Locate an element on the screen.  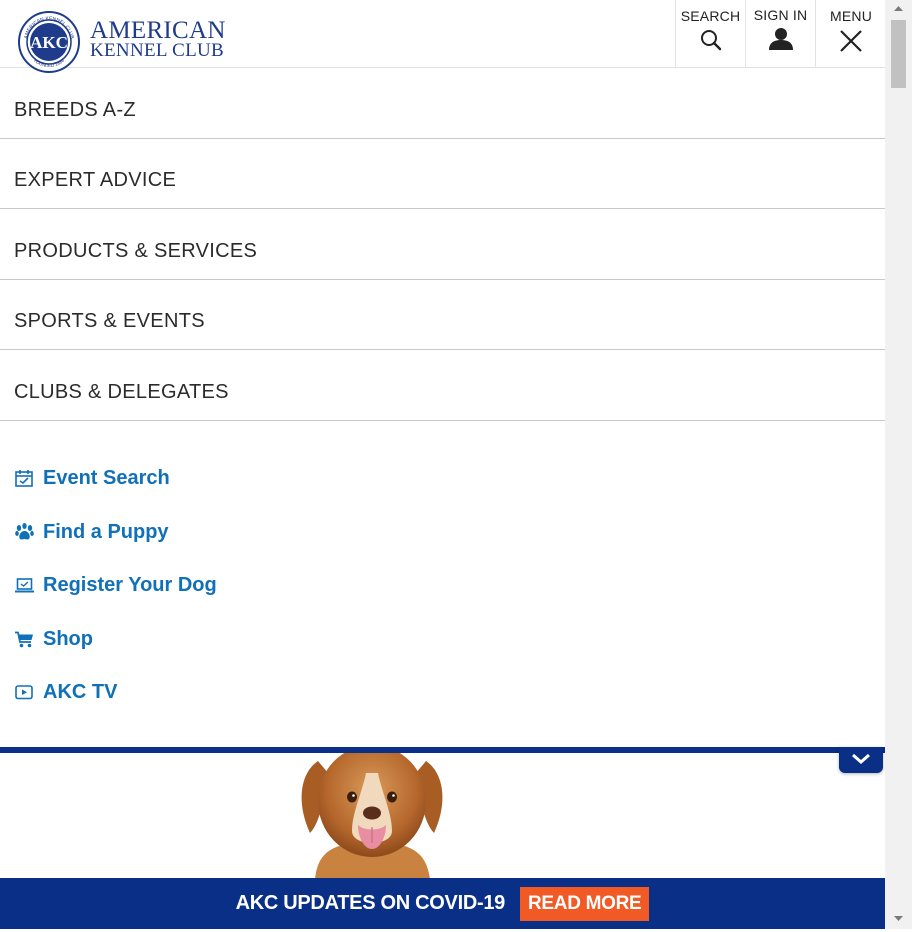
covid-banner: AKC UPDATES ON COVID-19 READ MORE is located at coordinates (442, 903).